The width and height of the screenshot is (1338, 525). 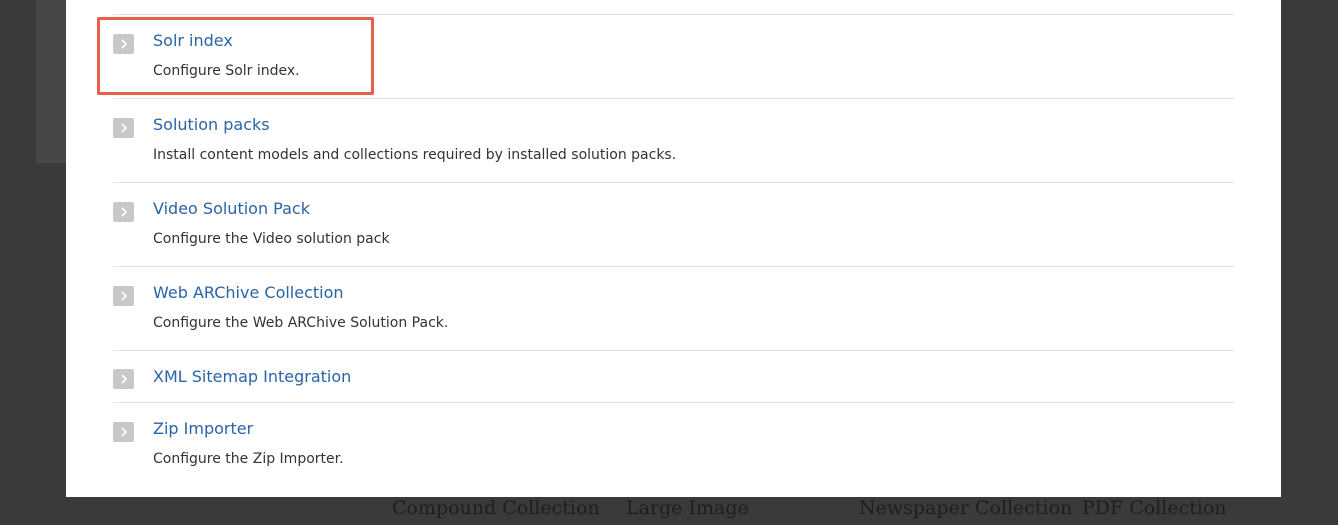 I want to click on admin-item-zip-importer: Zip Importer Configure the Zip Importer., so click(x=673, y=445).